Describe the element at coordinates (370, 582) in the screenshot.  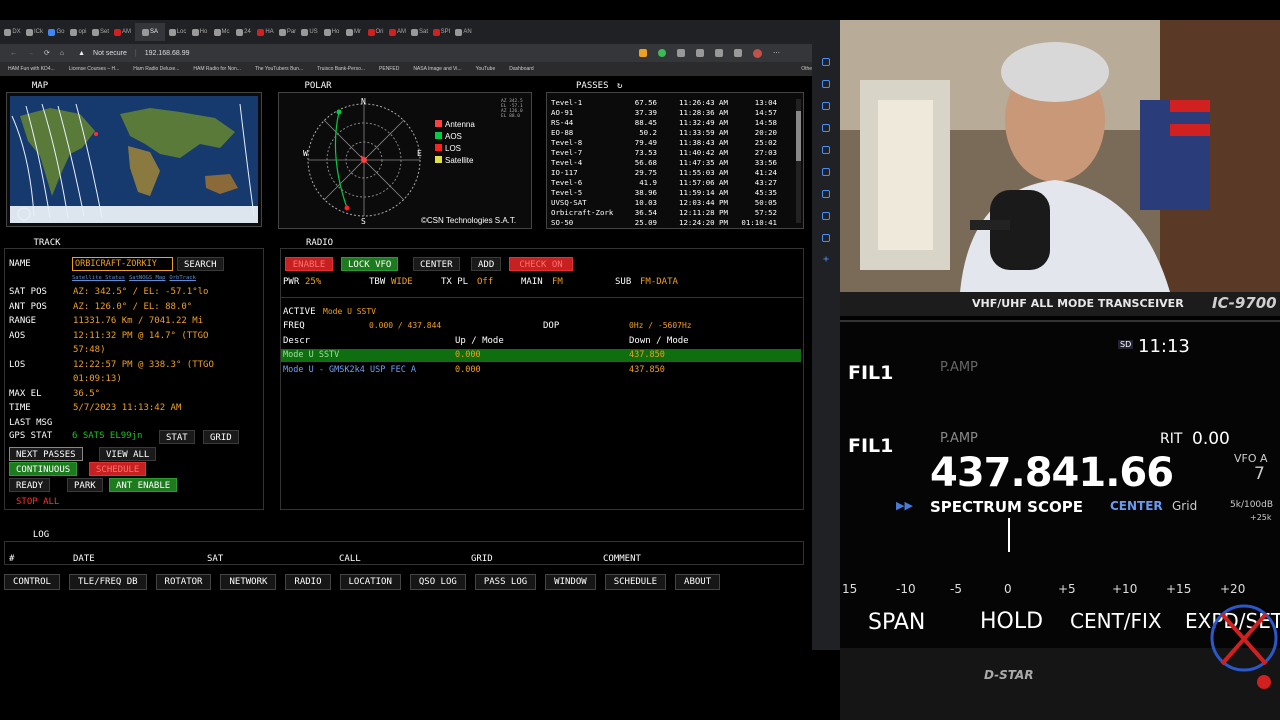
I see `nav-button-location: LOCATION` at that location.